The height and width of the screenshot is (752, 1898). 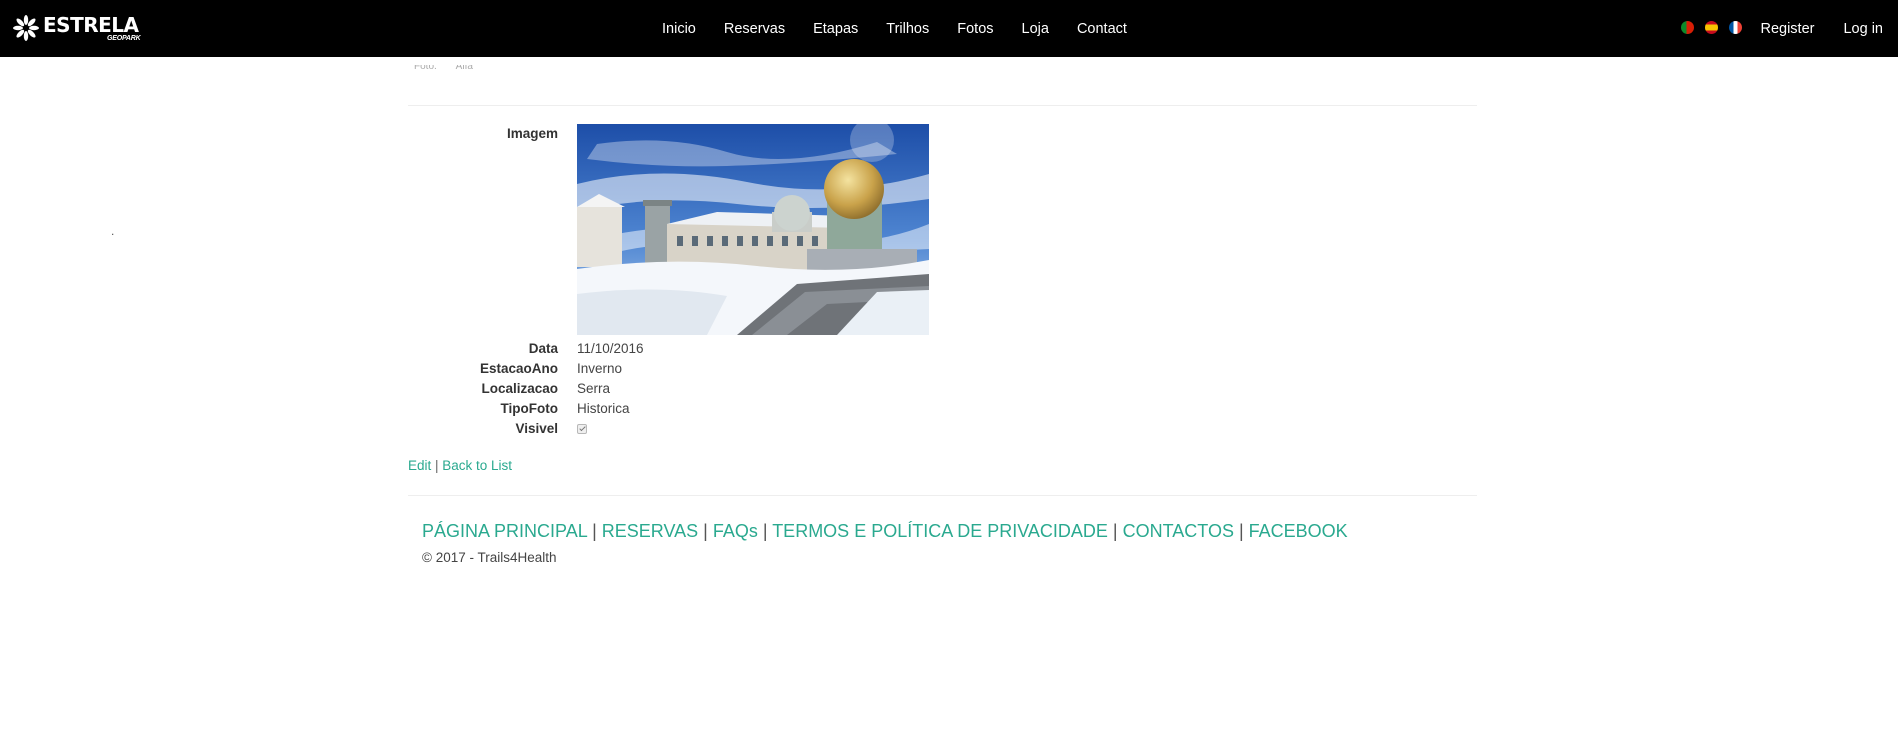 What do you see at coordinates (735, 531) in the screenshot?
I see `footer-link-faqs: FAQs` at bounding box center [735, 531].